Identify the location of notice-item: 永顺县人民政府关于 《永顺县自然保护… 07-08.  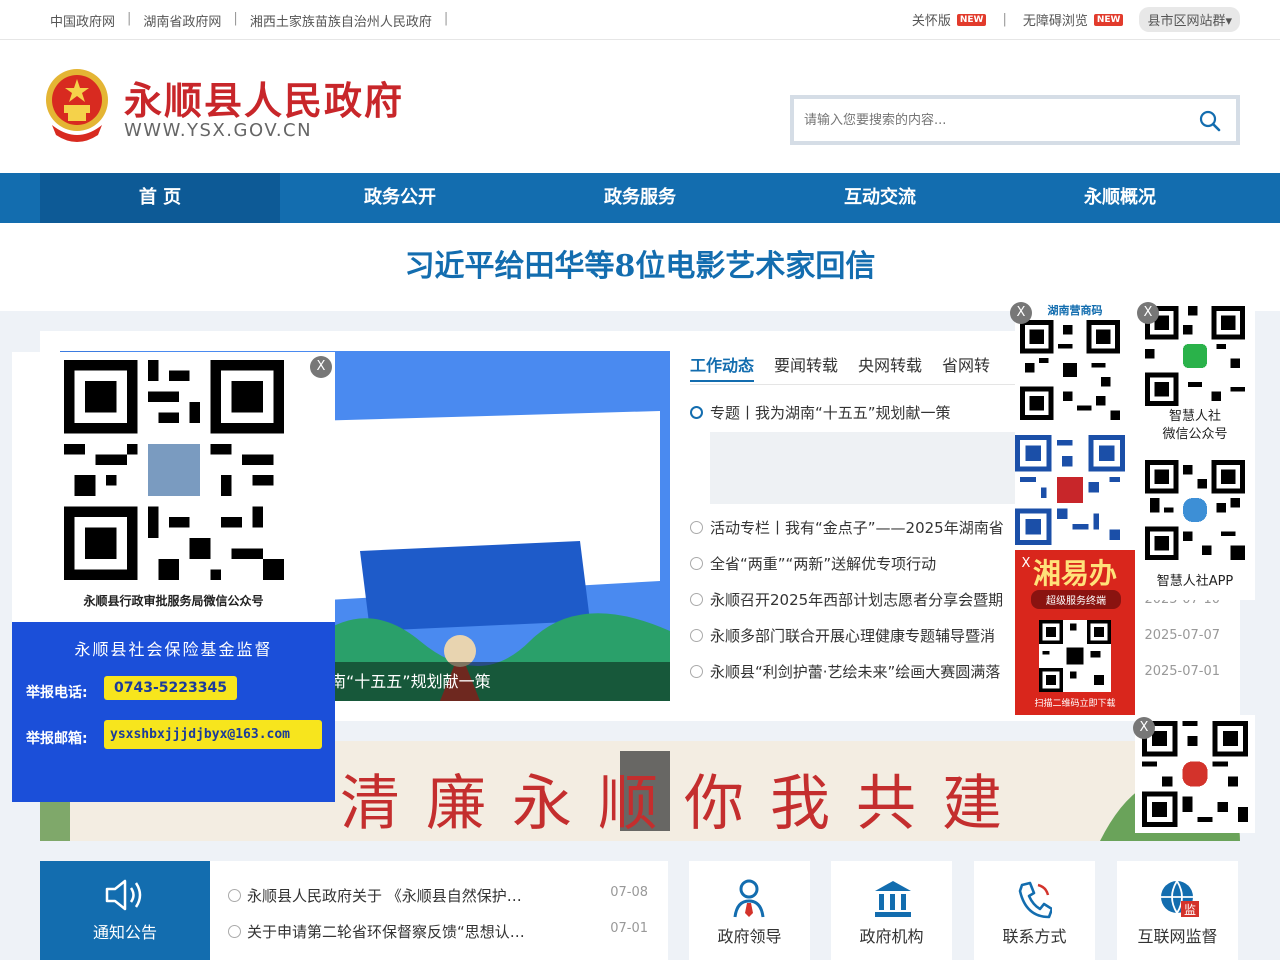
(438, 895).